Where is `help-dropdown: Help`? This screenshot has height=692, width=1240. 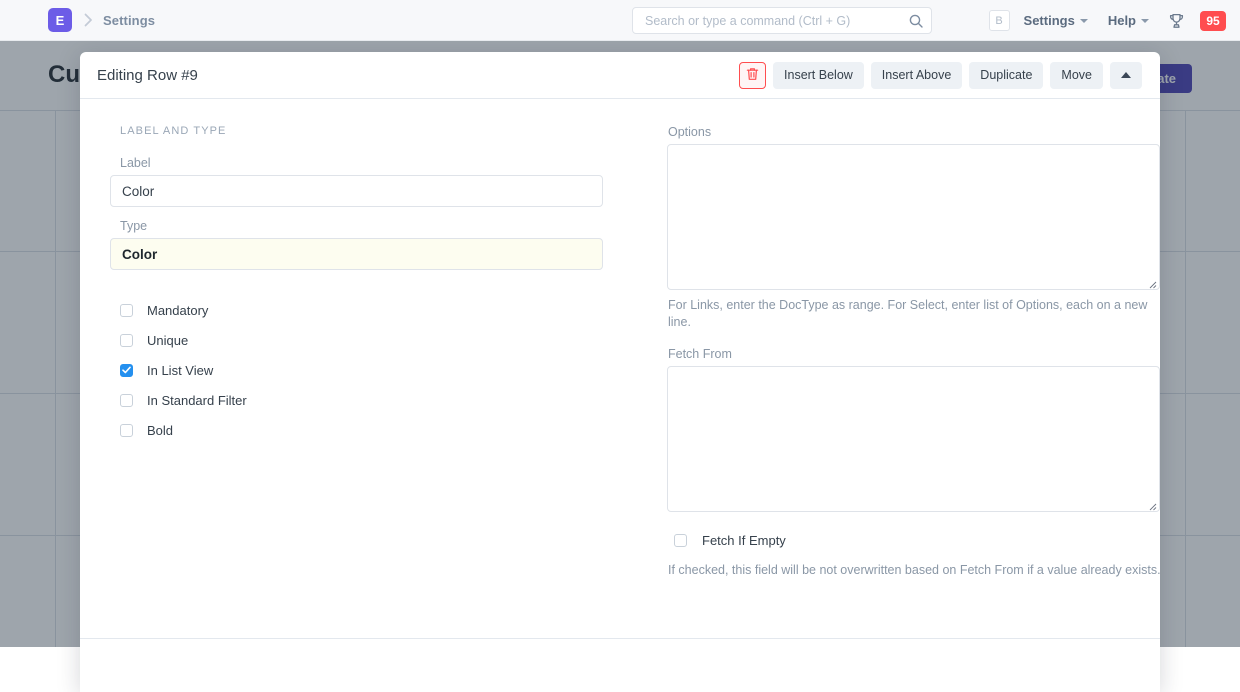
help-dropdown: Help is located at coordinates (1128, 20).